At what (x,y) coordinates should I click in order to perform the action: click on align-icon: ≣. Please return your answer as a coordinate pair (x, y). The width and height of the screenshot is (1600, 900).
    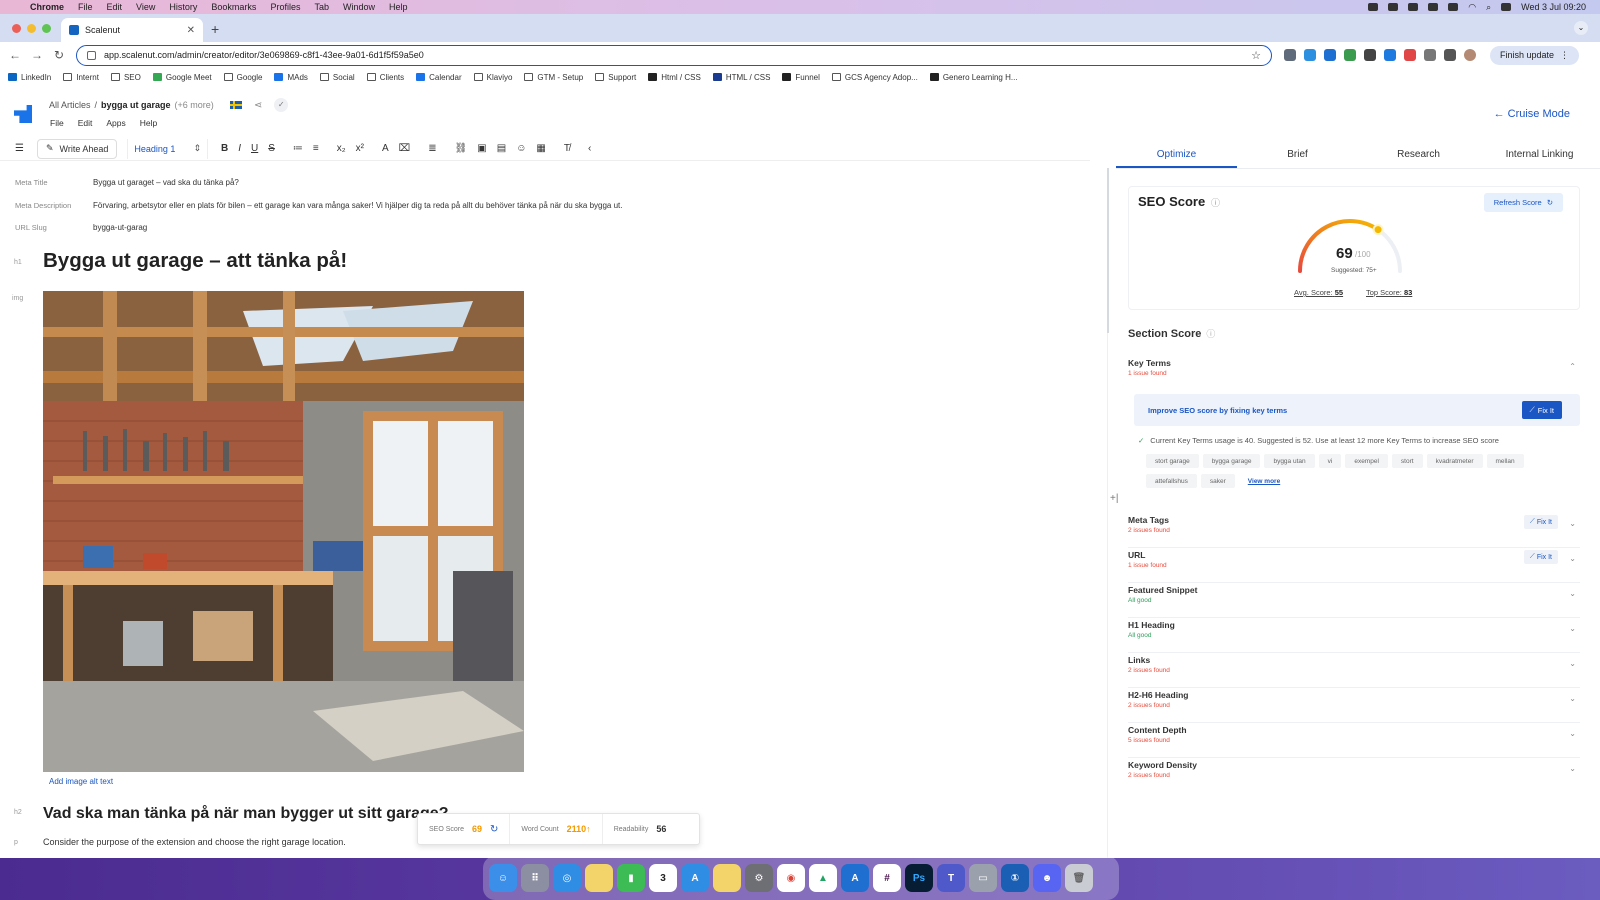
    Looking at the image, I should click on (432, 148).